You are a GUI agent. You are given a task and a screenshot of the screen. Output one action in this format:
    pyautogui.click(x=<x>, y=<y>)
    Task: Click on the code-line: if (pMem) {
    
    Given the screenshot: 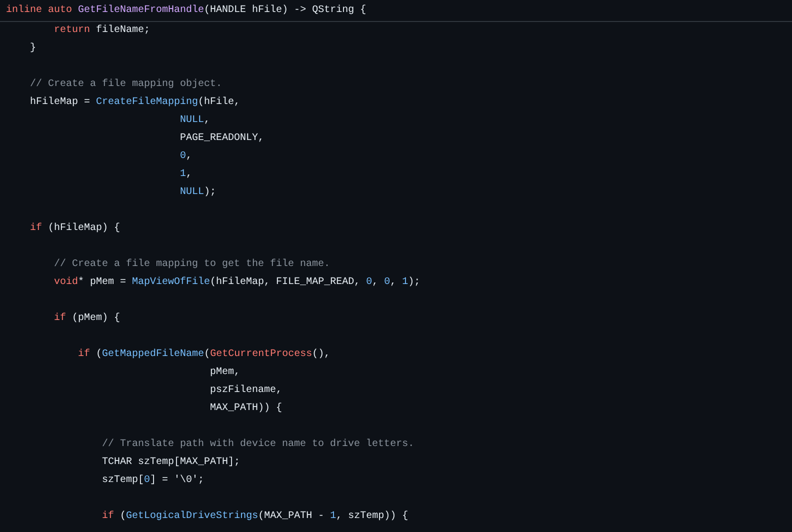 What is the action you would take?
    pyautogui.click(x=87, y=319)
    